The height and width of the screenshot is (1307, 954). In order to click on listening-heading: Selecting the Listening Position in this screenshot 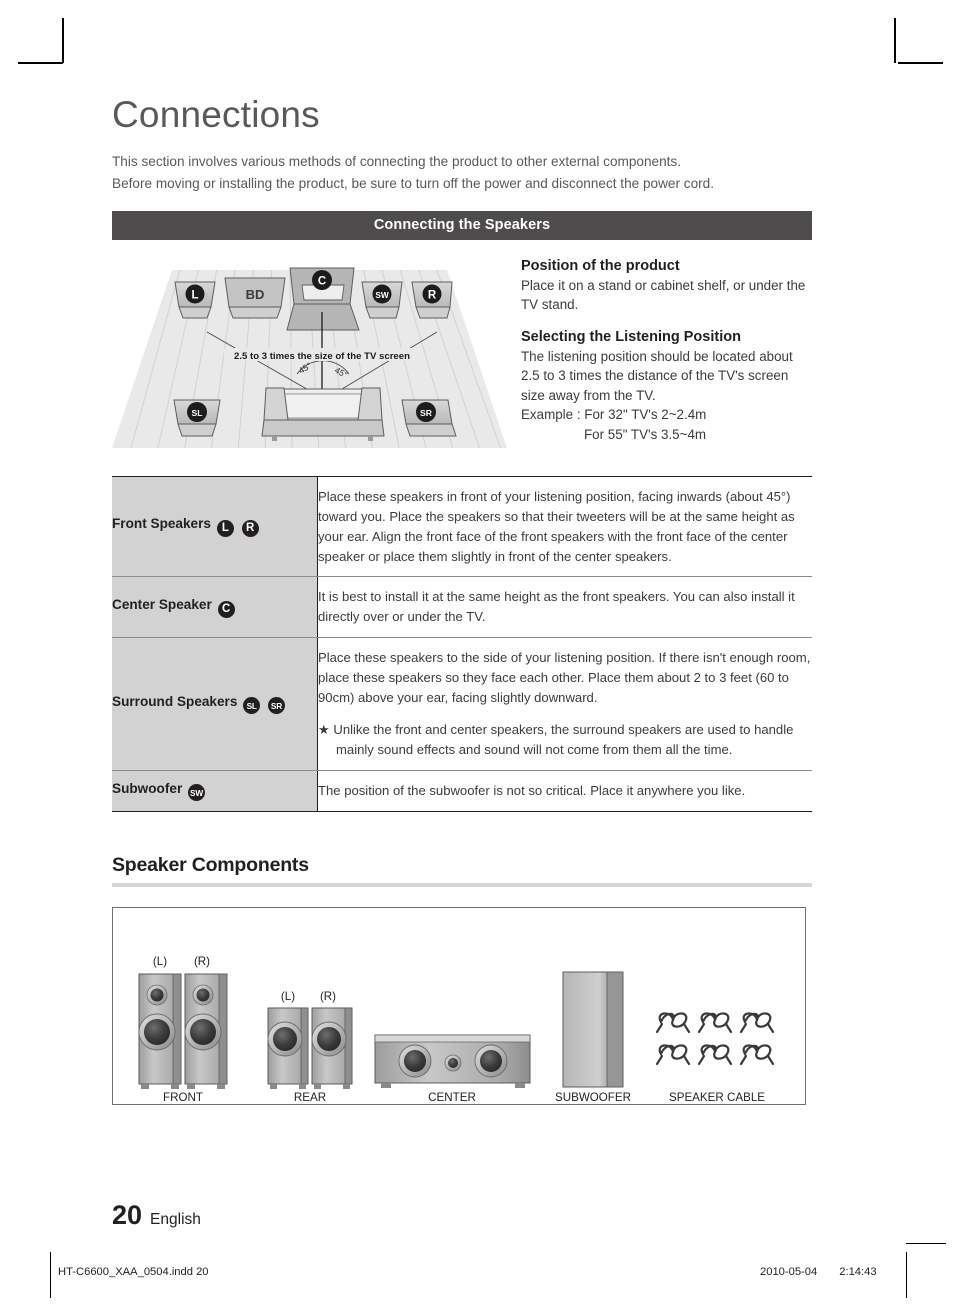, I will do `click(631, 336)`.